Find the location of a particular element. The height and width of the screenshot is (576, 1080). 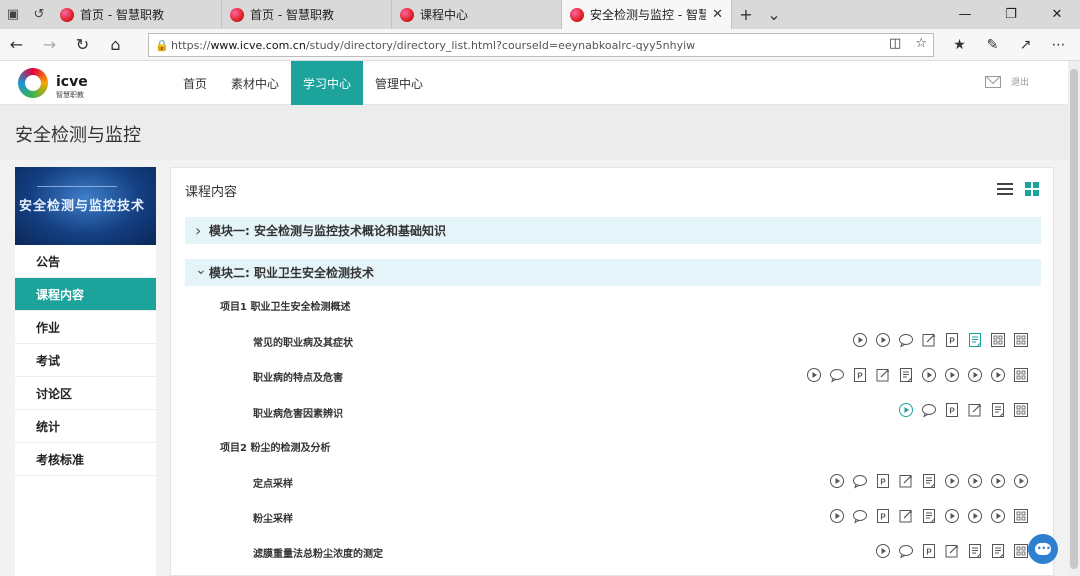

browser-tab-1: 首页 - 智慧职教 is located at coordinates (137, 14).